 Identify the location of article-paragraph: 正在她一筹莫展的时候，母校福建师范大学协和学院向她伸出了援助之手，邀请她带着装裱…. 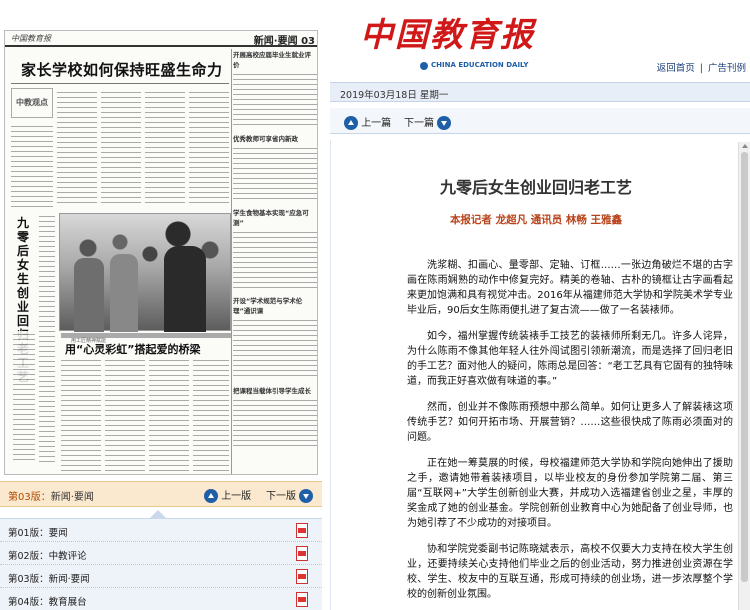
(570, 493).